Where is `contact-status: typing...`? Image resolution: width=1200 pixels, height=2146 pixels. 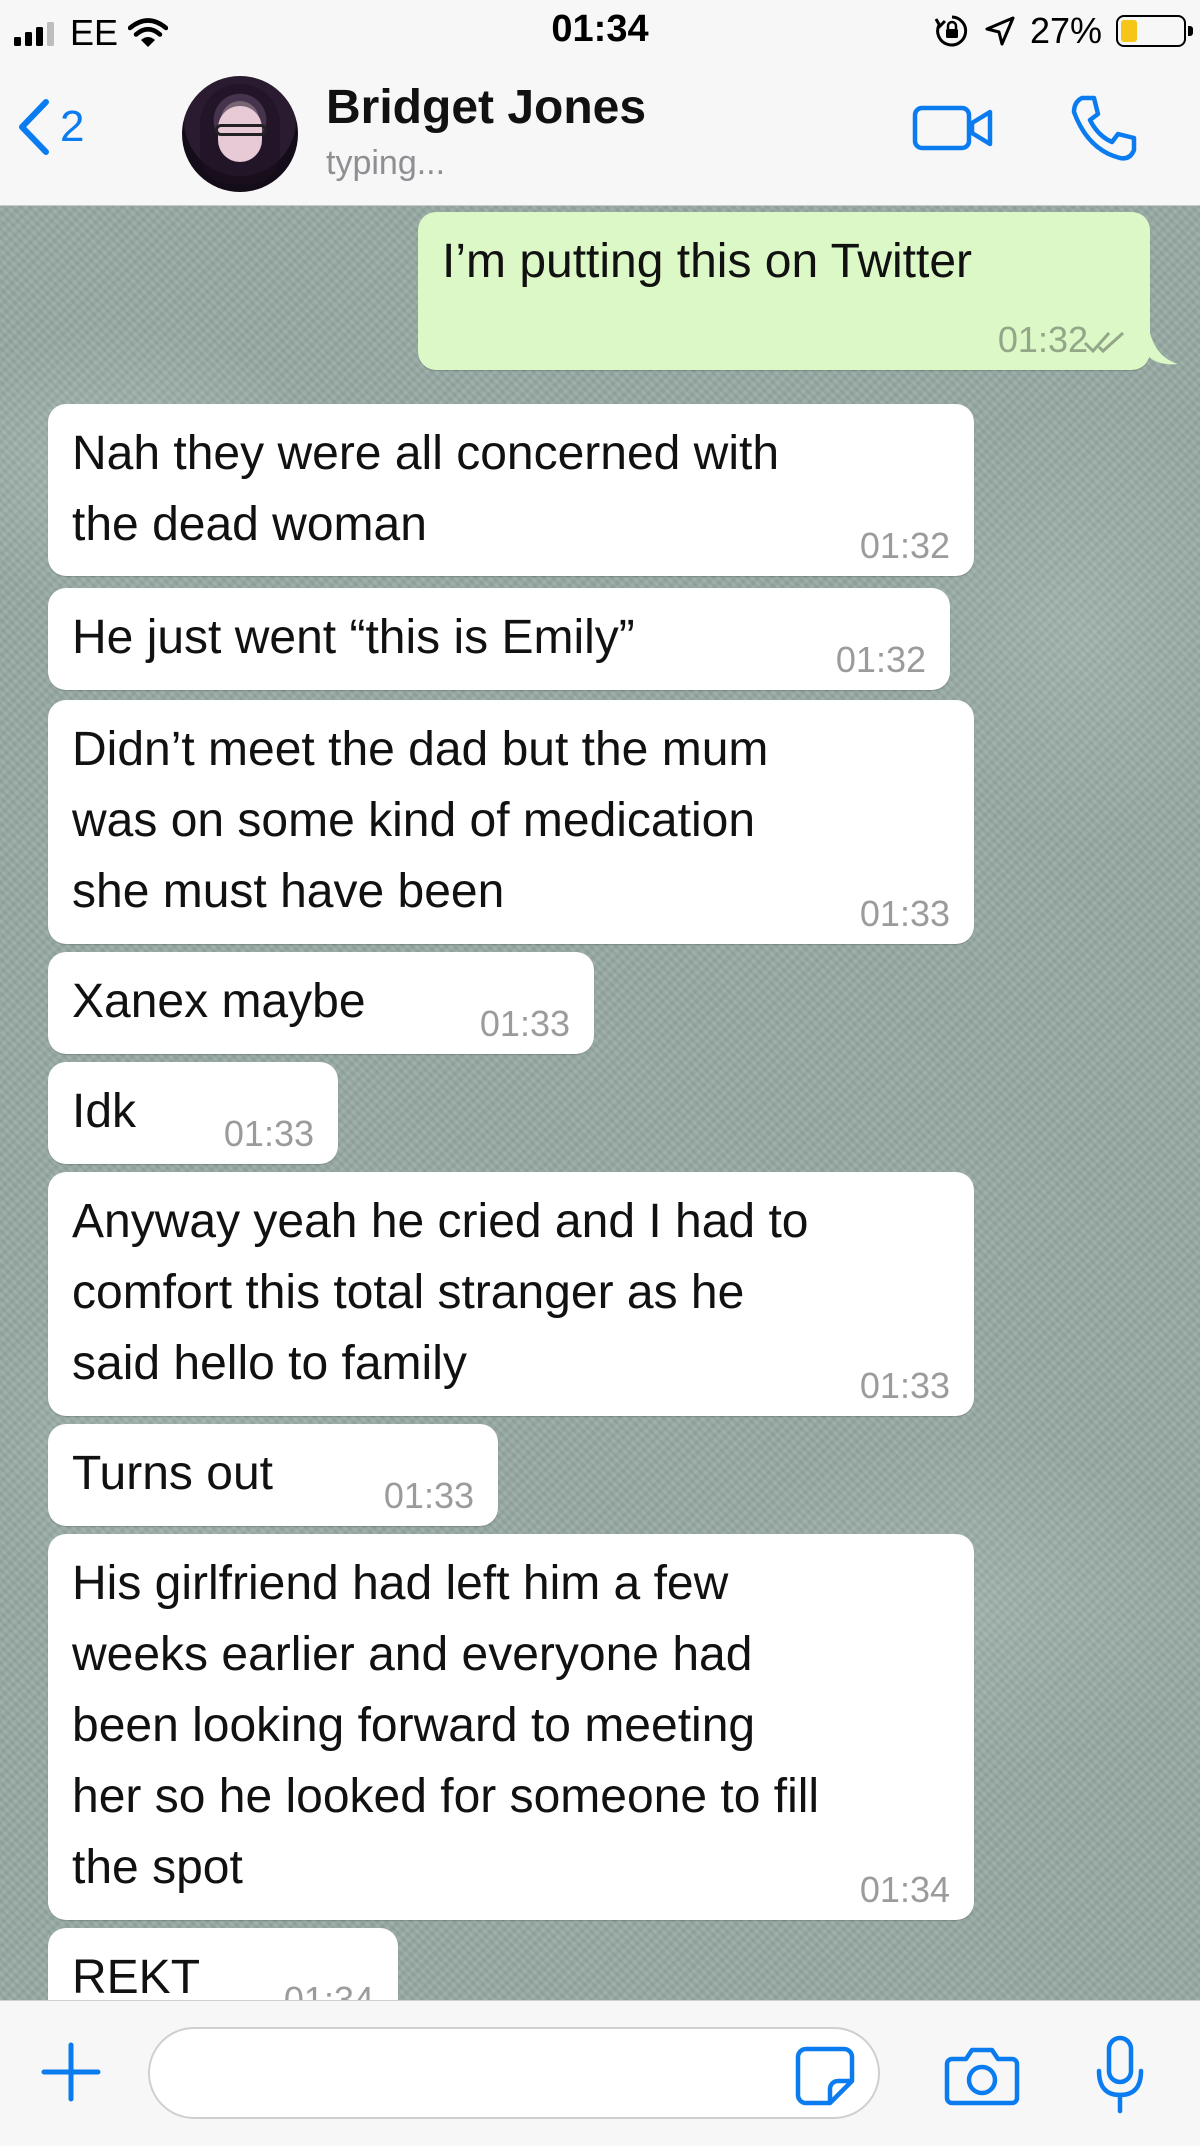
contact-status: typing... is located at coordinates (386, 163).